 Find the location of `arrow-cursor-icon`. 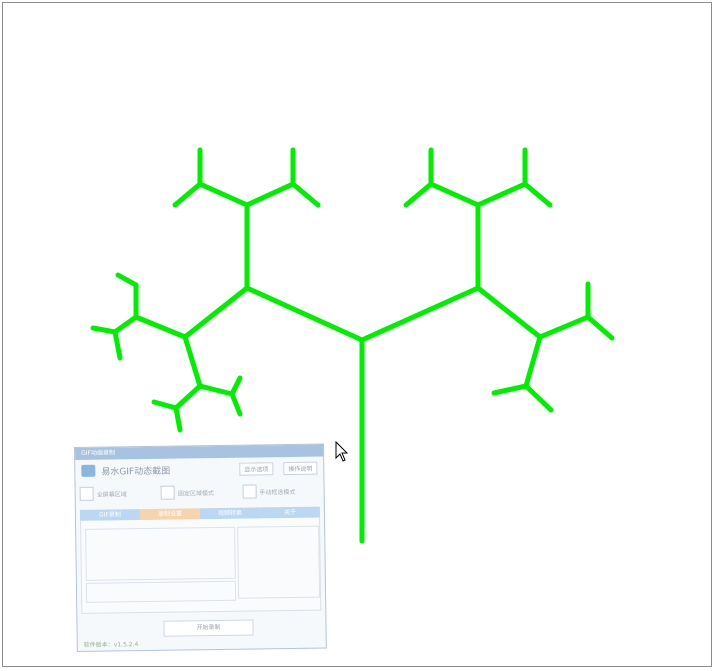

arrow-cursor-icon is located at coordinates (342, 451).